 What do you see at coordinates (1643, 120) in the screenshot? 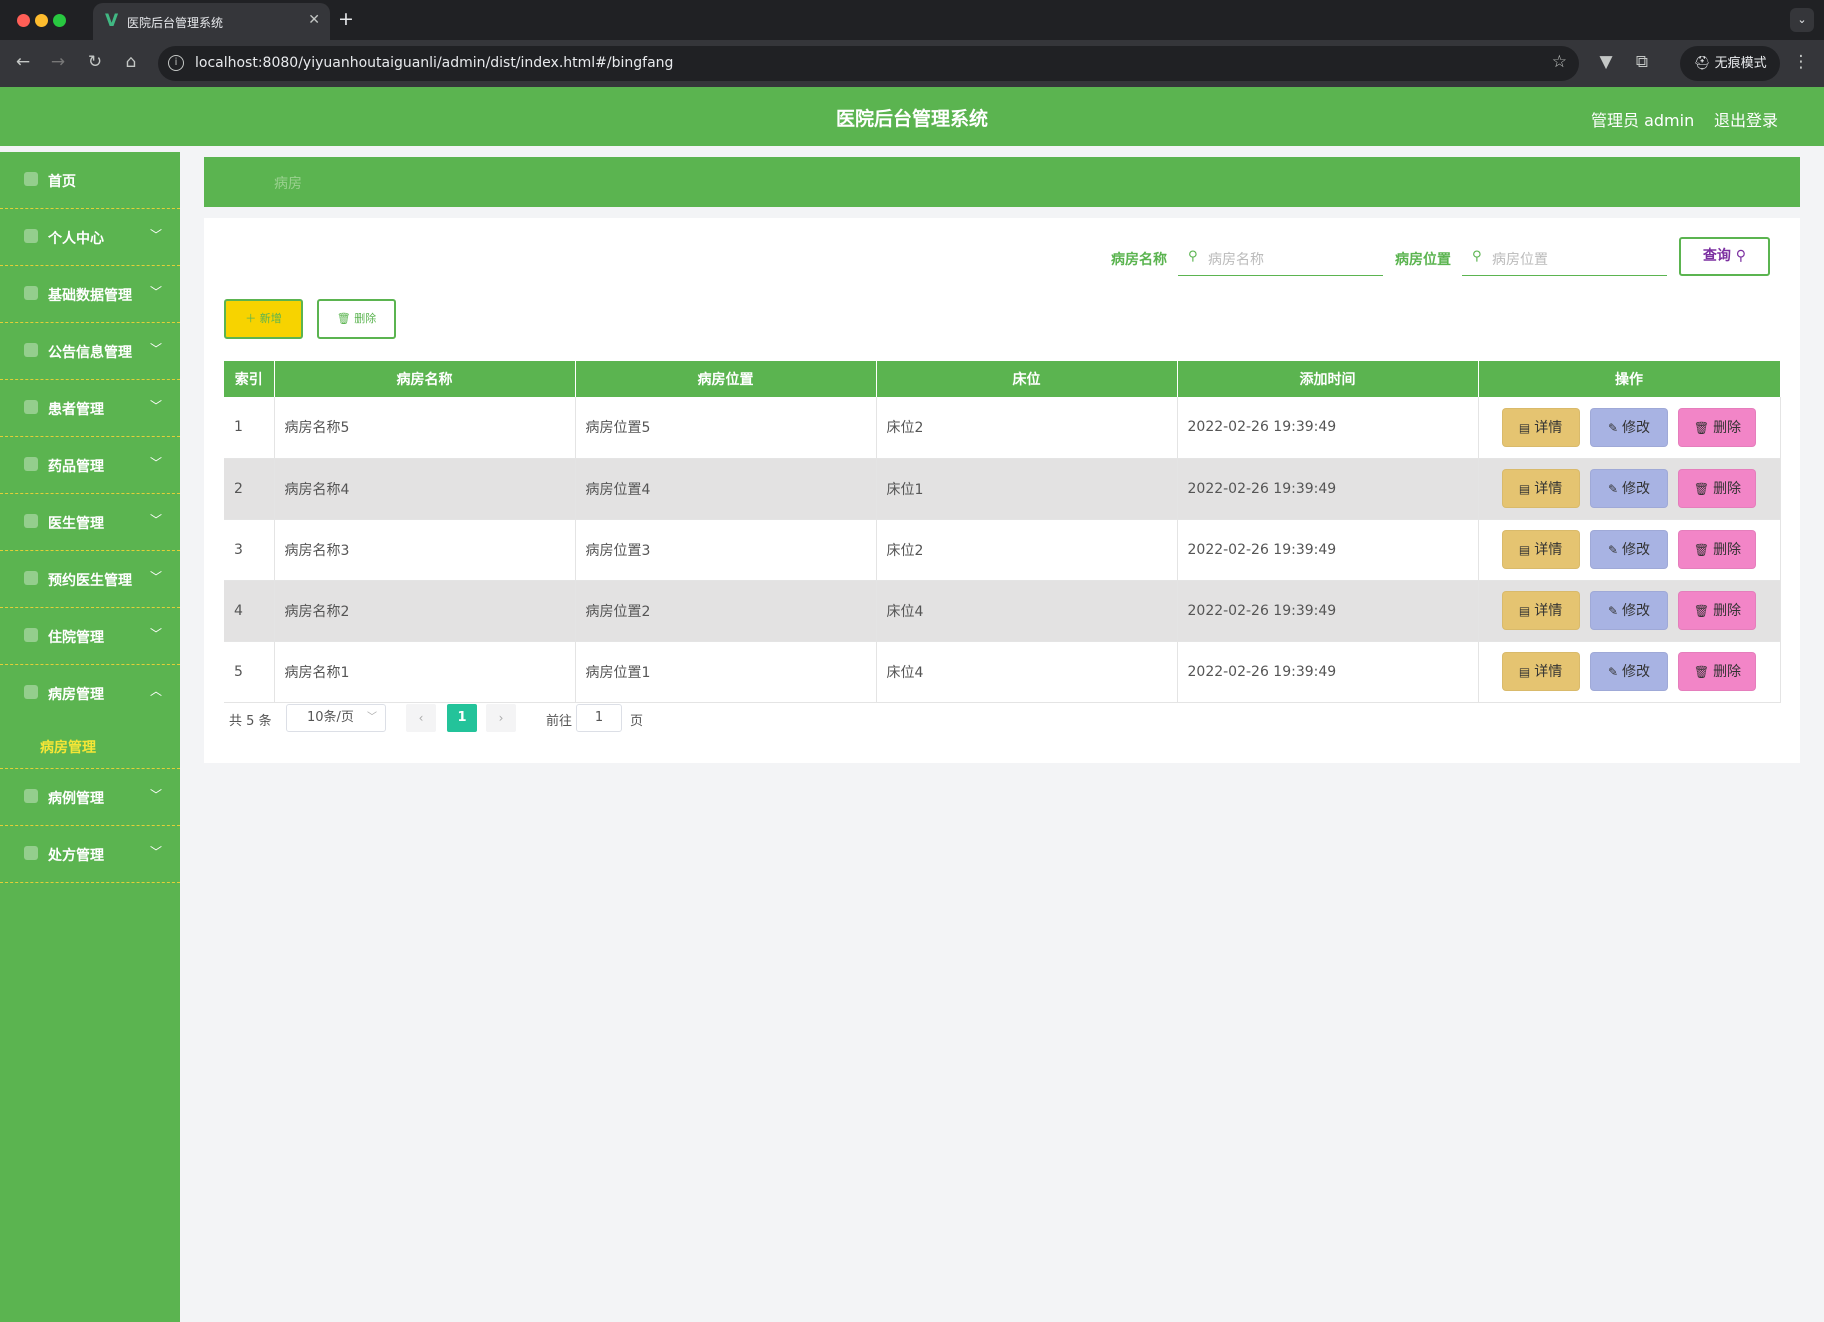
I see `current-user: 管理员 admin` at bounding box center [1643, 120].